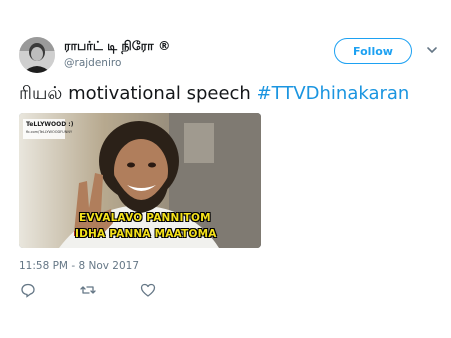  I want to click on avatar, so click(37, 55).